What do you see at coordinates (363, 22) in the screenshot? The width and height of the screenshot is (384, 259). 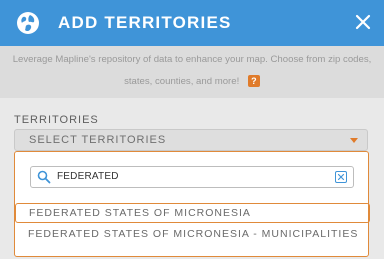 I see `close-icon` at bounding box center [363, 22].